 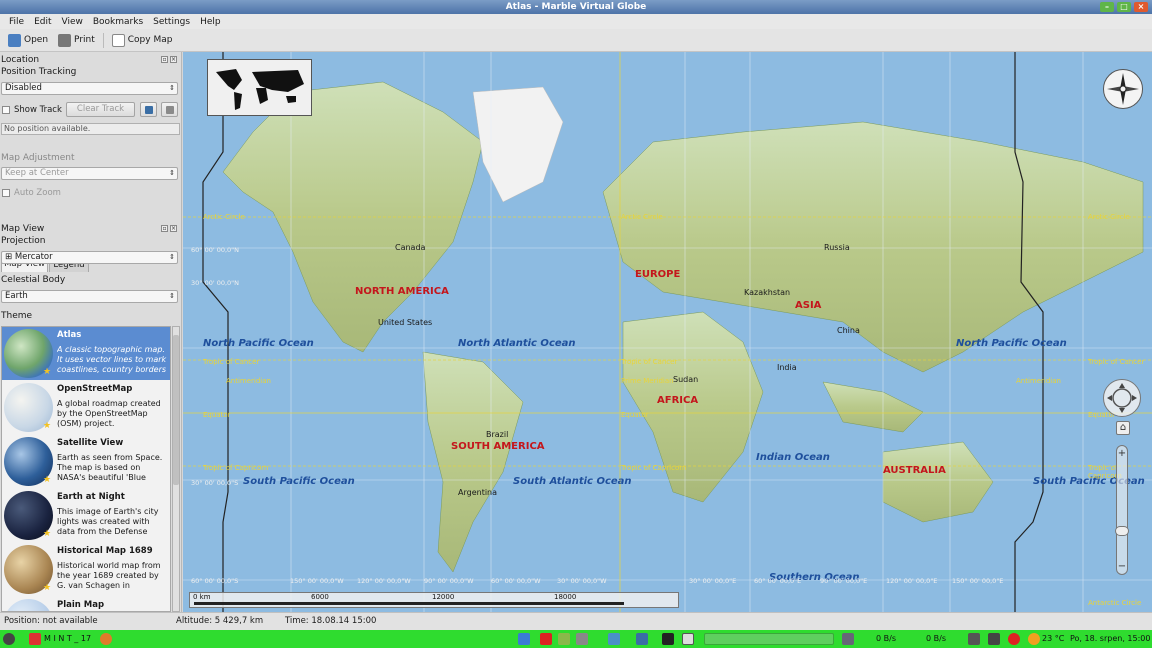 What do you see at coordinates (498, 446) in the screenshot?
I see `continent-label: SOUTH AMERICA` at bounding box center [498, 446].